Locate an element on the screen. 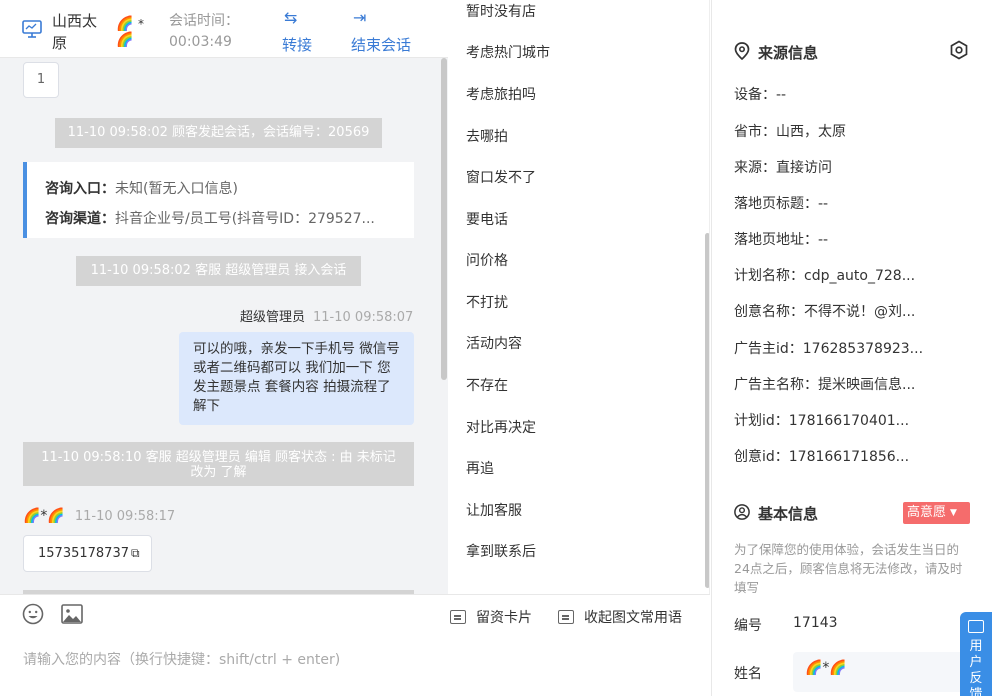 The width and height of the screenshot is (992, 696). guest-message-time: 11-10 09:58:17 is located at coordinates (125, 516).